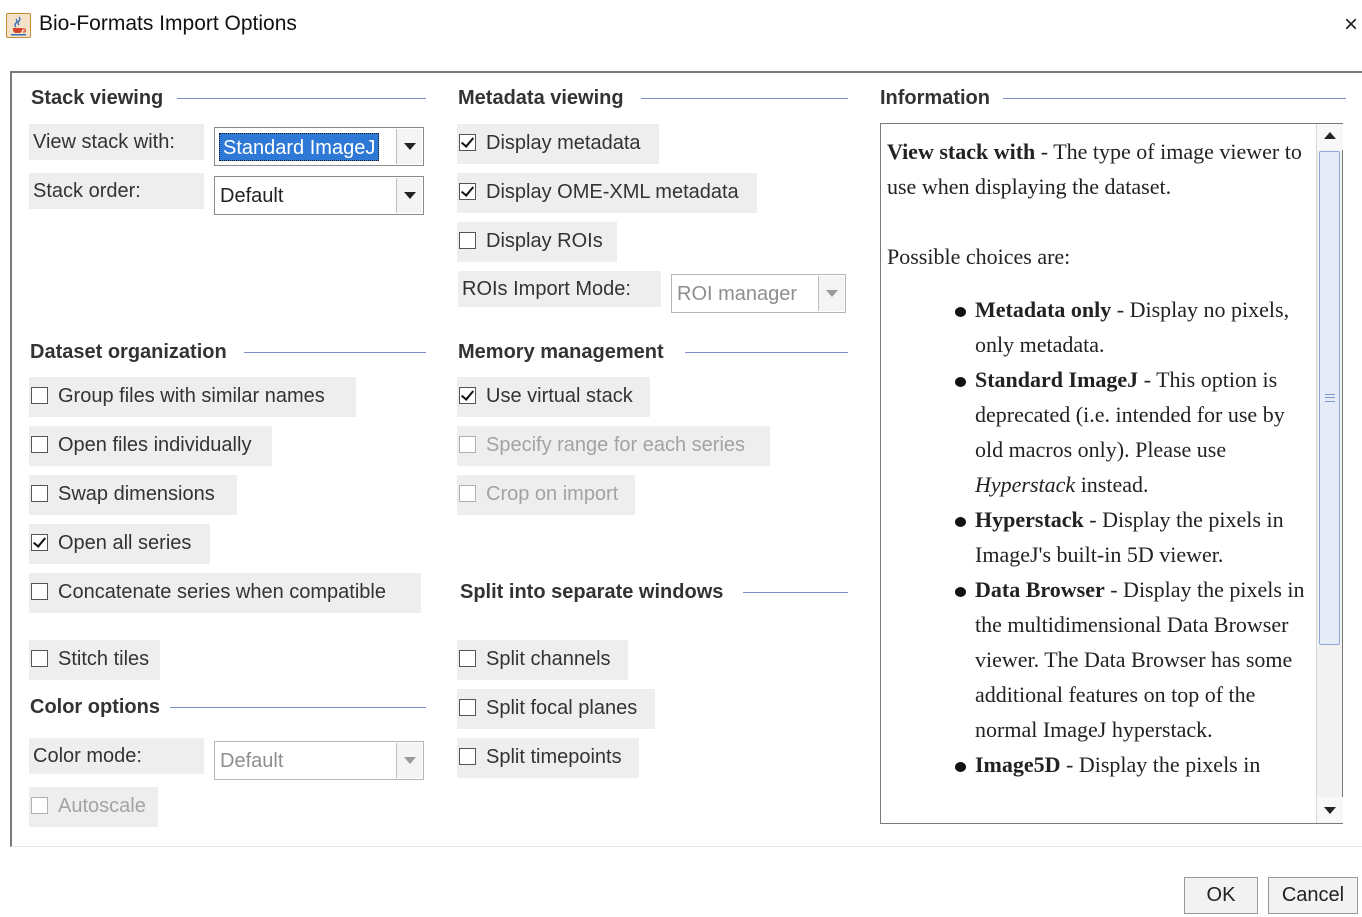 The image size is (1362, 917). I want to click on group-files-label: Group files with similar names, so click(191, 396).